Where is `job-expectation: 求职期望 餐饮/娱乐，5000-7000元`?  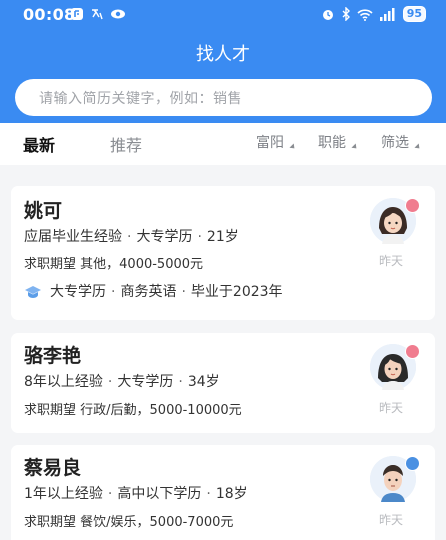
job-expectation: 求职期望 餐饮/娱乐，5000-7000元 is located at coordinates (128, 520).